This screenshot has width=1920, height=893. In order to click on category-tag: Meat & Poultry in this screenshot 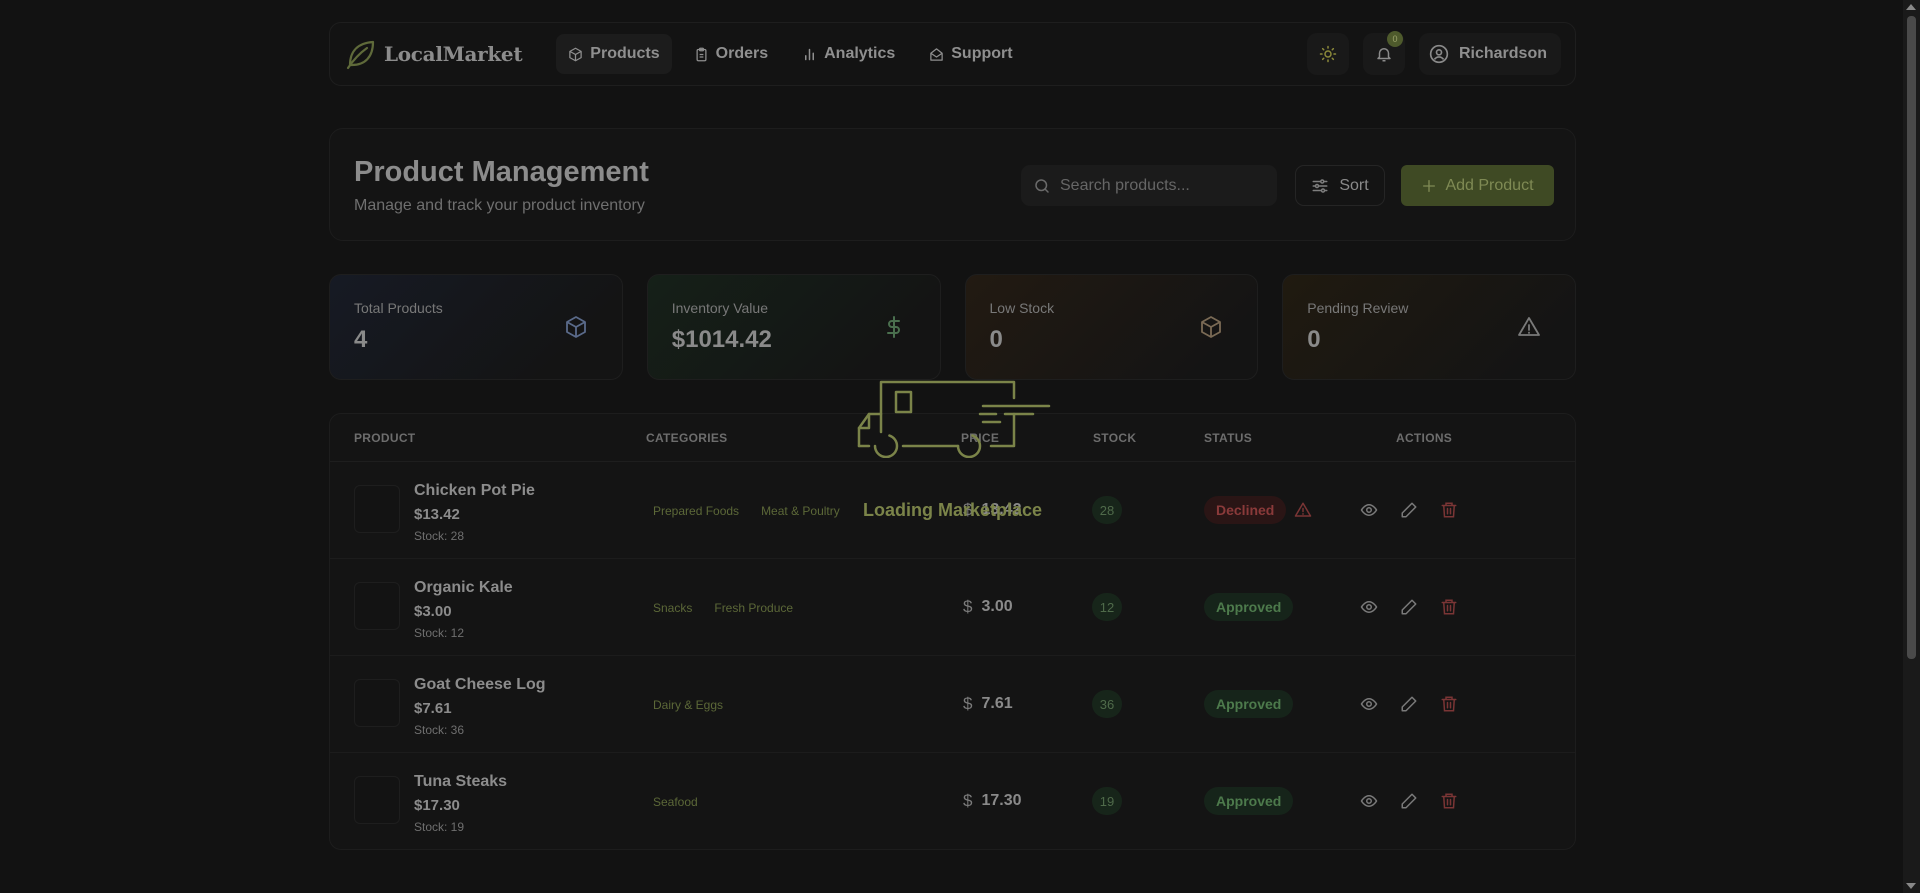, I will do `click(800, 511)`.